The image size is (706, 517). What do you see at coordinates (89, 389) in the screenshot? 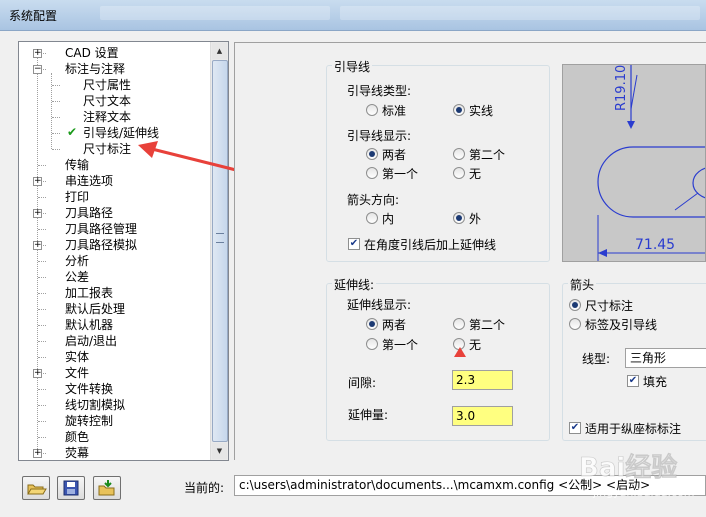
I see `tree-item: 文件转换` at bounding box center [89, 389].